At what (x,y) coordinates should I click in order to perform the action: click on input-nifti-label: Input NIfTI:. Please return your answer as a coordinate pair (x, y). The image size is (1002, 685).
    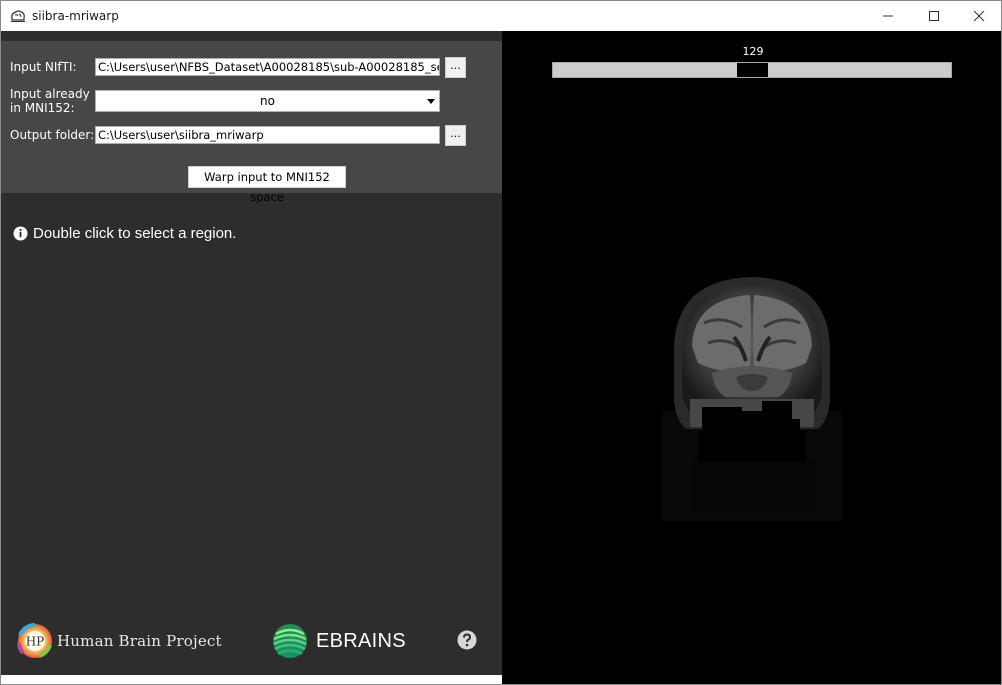
    Looking at the image, I should click on (43, 67).